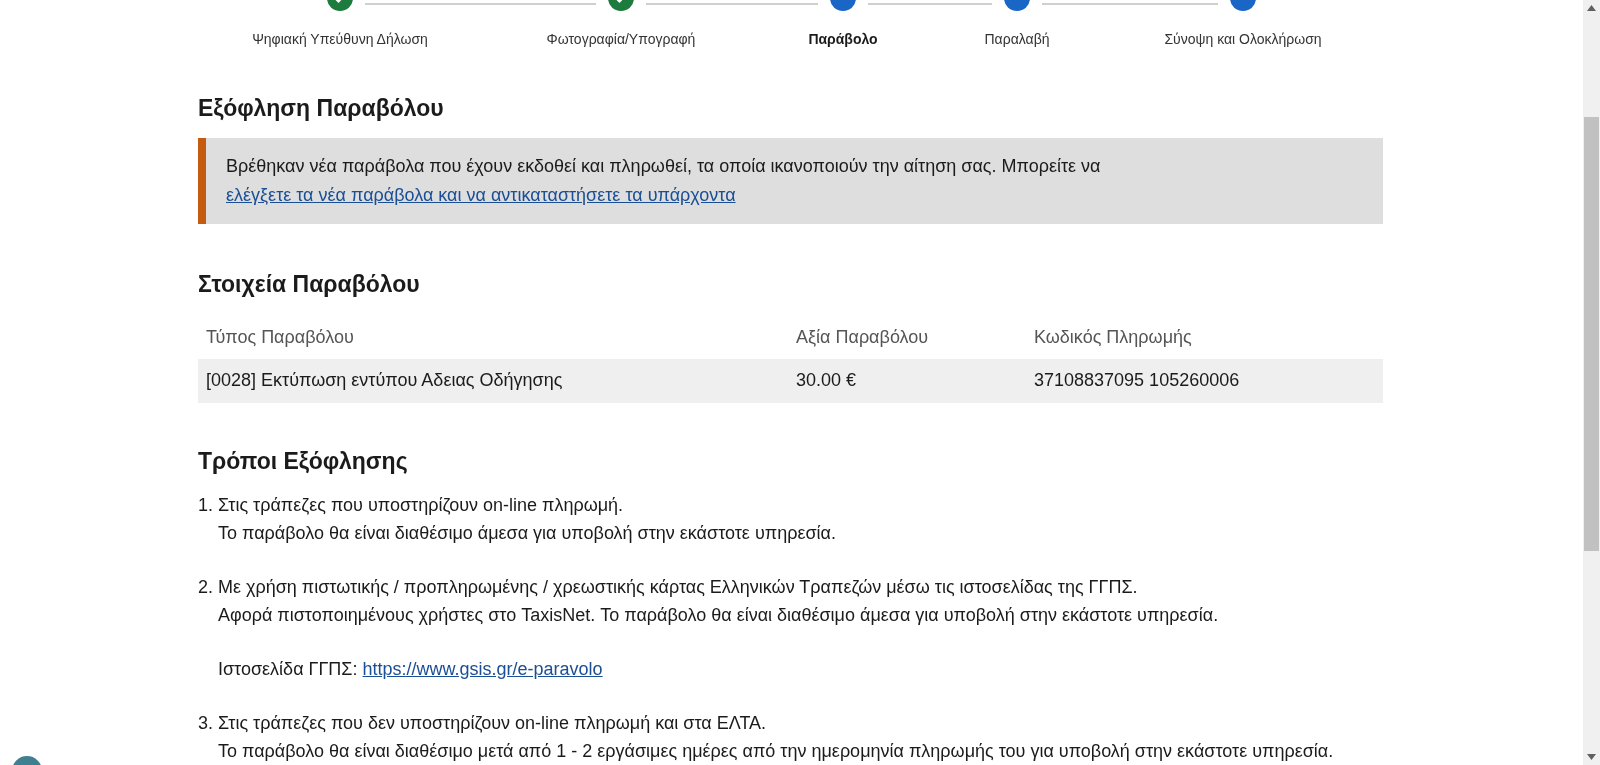  I want to click on list-number: 3., so click(206, 724).